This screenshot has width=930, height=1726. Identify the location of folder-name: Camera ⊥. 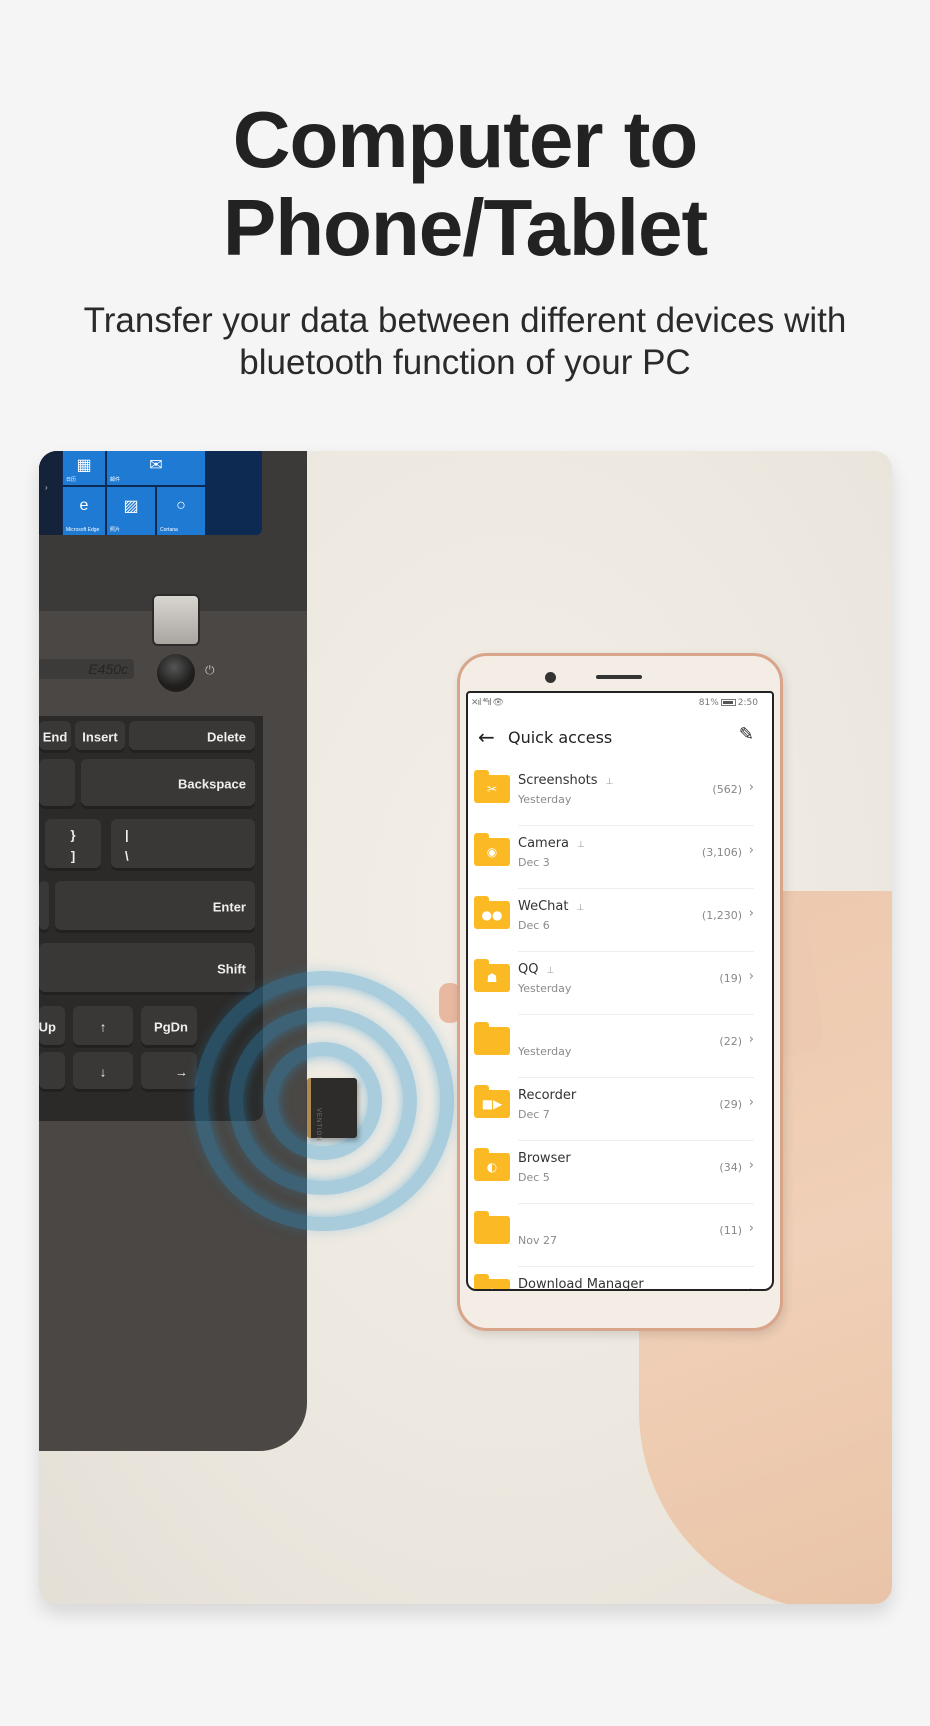
(551, 843).